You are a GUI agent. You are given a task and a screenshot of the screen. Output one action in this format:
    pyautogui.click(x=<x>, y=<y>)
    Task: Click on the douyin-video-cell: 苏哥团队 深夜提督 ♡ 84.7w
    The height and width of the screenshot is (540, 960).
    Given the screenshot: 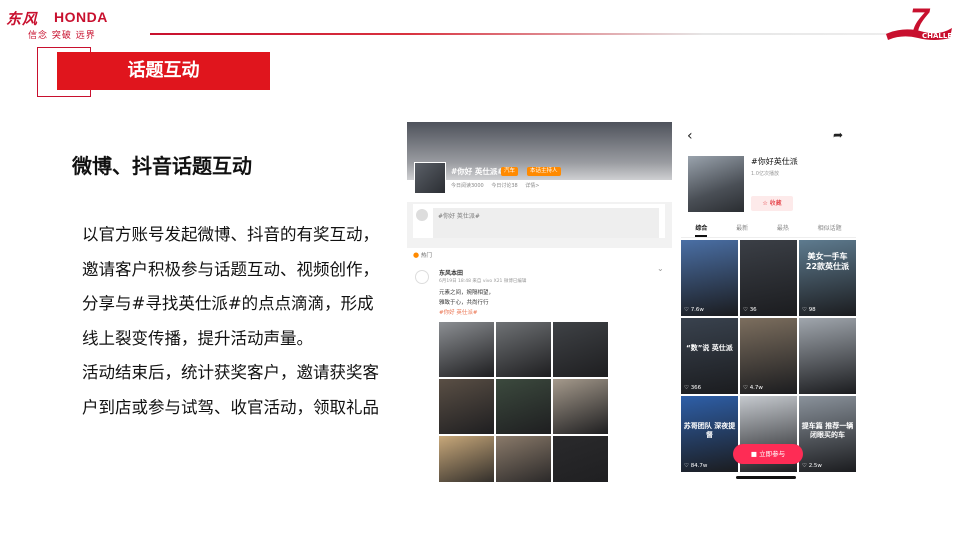 What is the action you would take?
    pyautogui.click(x=709, y=434)
    